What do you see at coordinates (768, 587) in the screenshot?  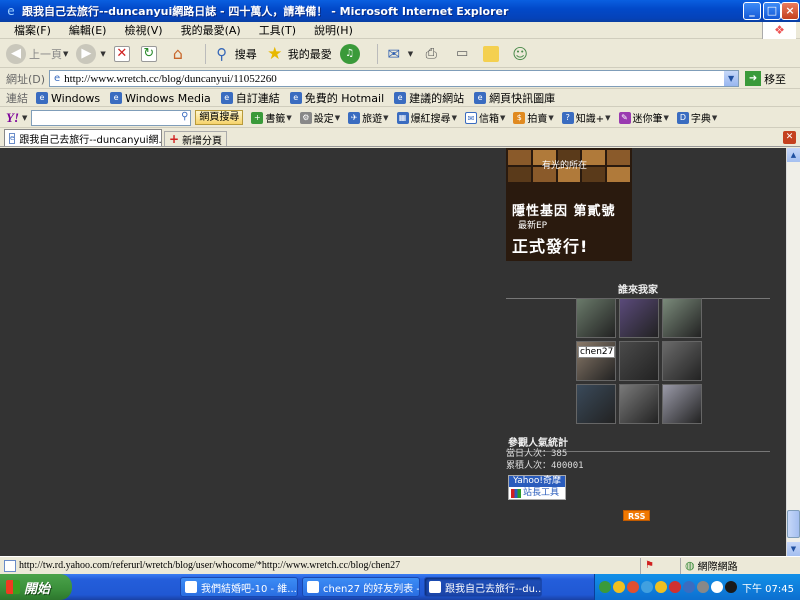 I see `clock: 下午 07:45` at bounding box center [768, 587].